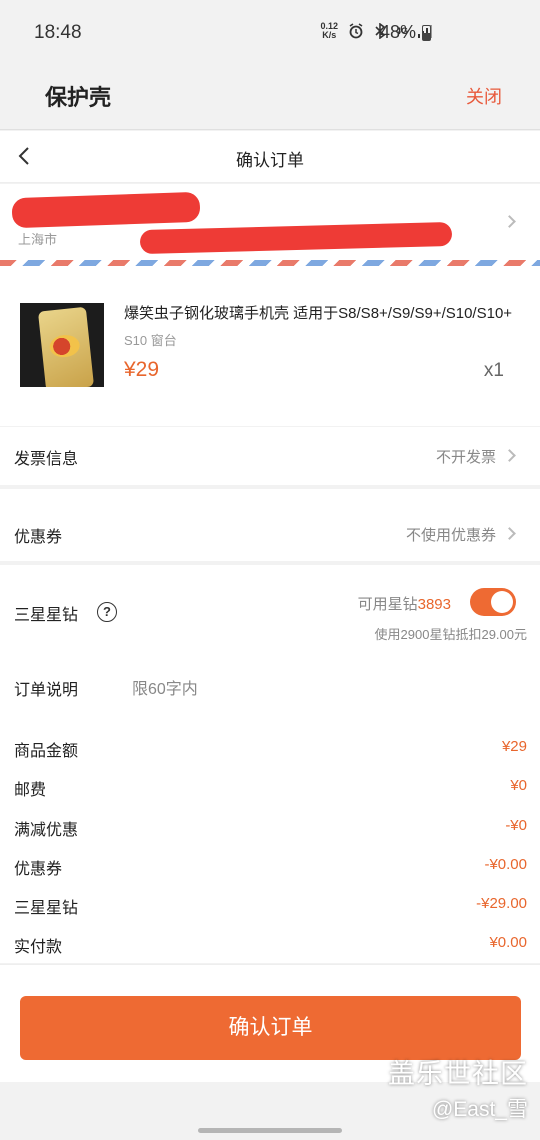 The width and height of the screenshot is (540, 1140). What do you see at coordinates (270, 456) in the screenshot?
I see `invoice-row: 发票信息 不开发票` at bounding box center [270, 456].